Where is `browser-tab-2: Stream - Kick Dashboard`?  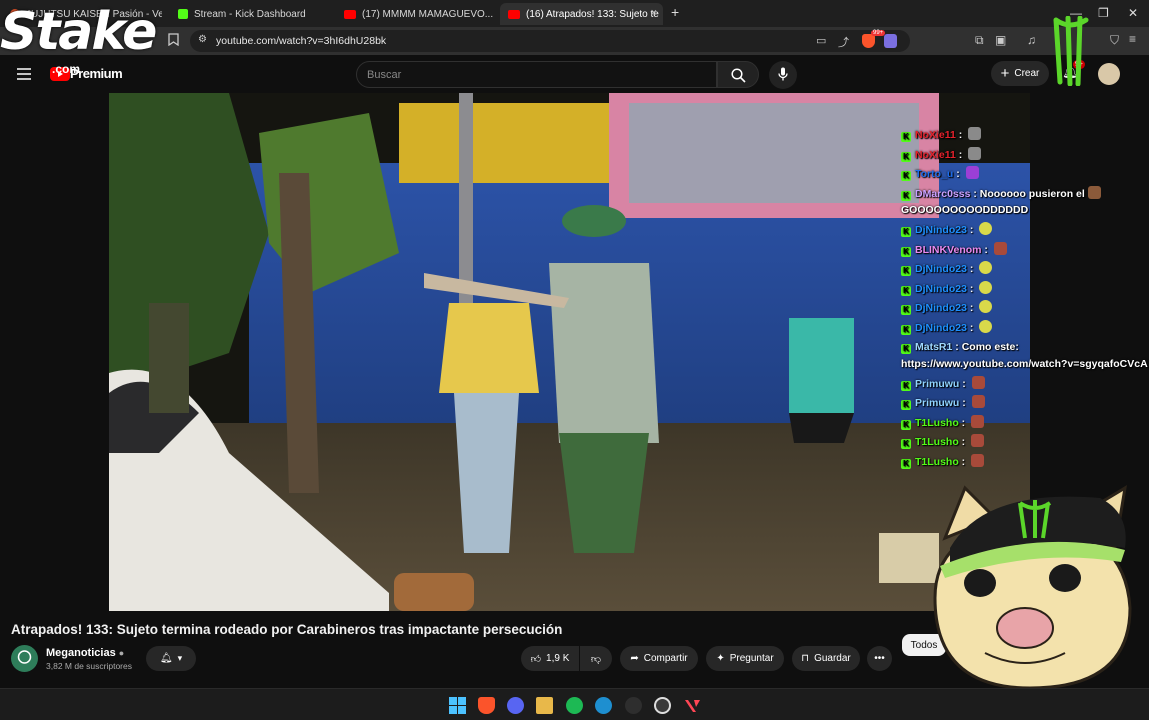
browser-tab-2: Stream - Kick Dashboard is located at coordinates (250, 14).